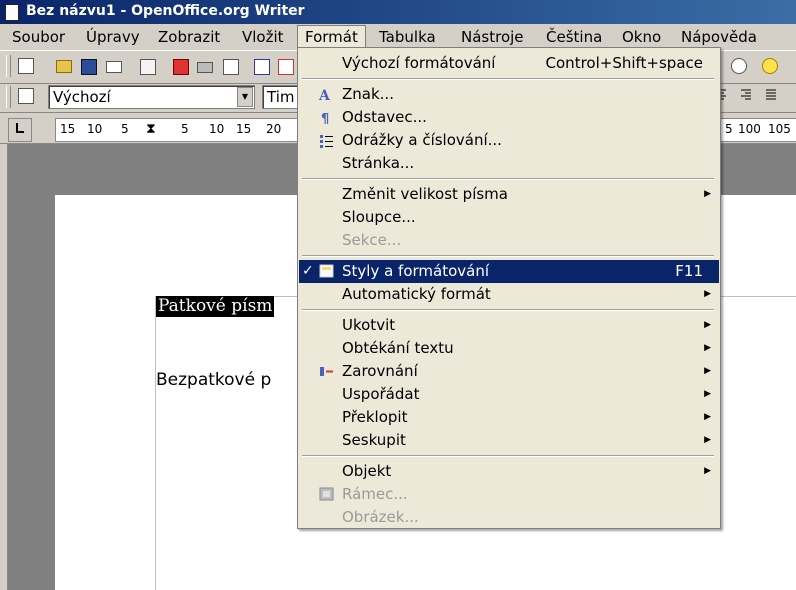  What do you see at coordinates (509, 294) in the screenshot?
I see `menu-item-autoformat: Automatický formát ▶` at bounding box center [509, 294].